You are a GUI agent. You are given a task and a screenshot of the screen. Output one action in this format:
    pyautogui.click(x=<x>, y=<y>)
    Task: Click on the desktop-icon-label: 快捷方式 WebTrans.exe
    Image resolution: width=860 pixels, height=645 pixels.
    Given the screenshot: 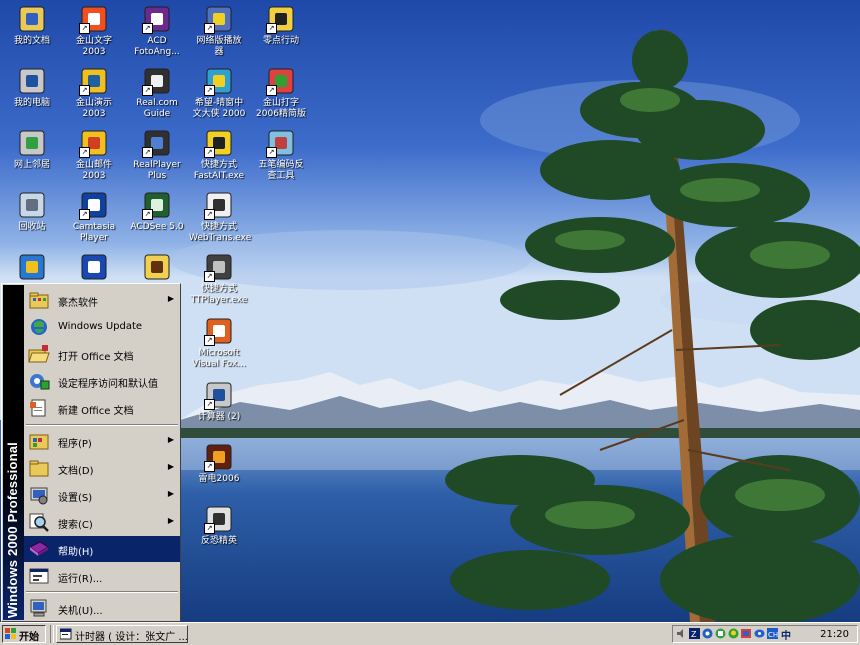 What is the action you would take?
    pyautogui.click(x=220, y=232)
    